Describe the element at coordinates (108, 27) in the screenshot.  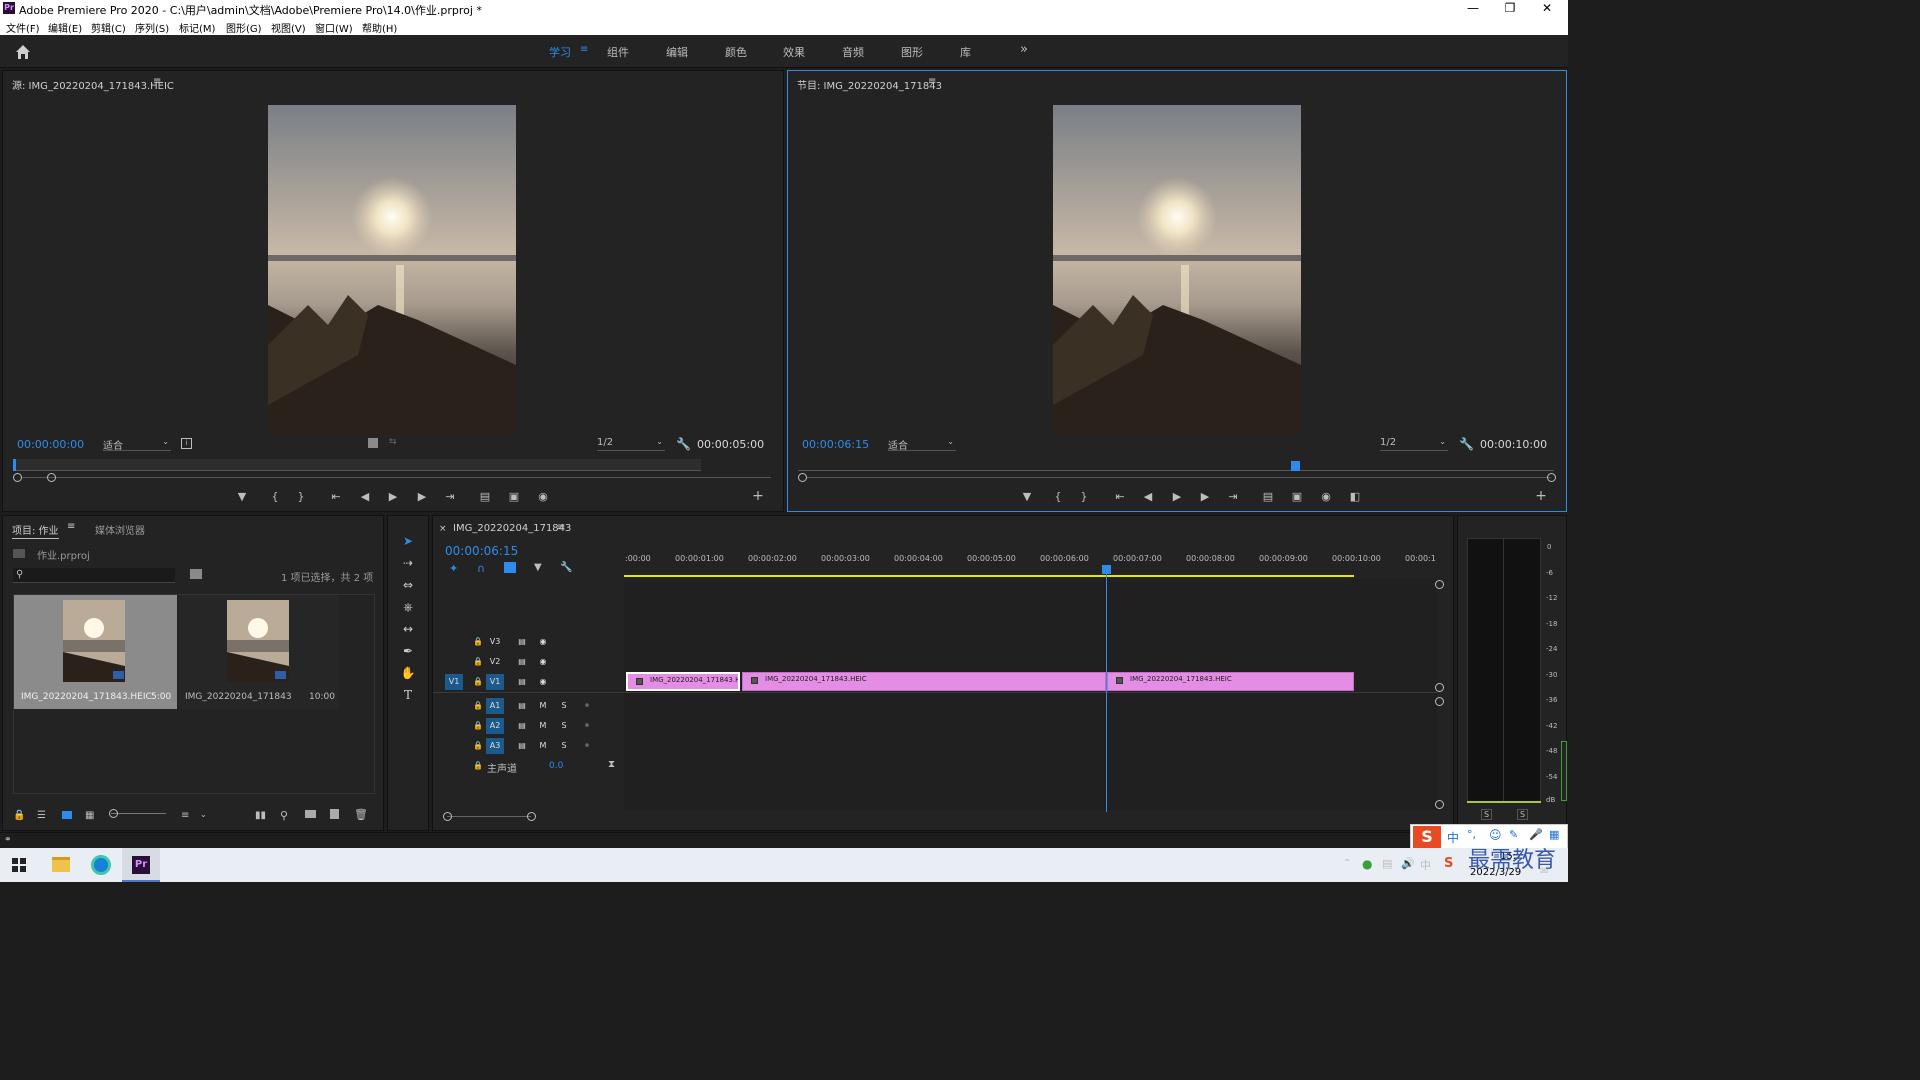
I see `menu-clip: 剪辑(C)` at that location.